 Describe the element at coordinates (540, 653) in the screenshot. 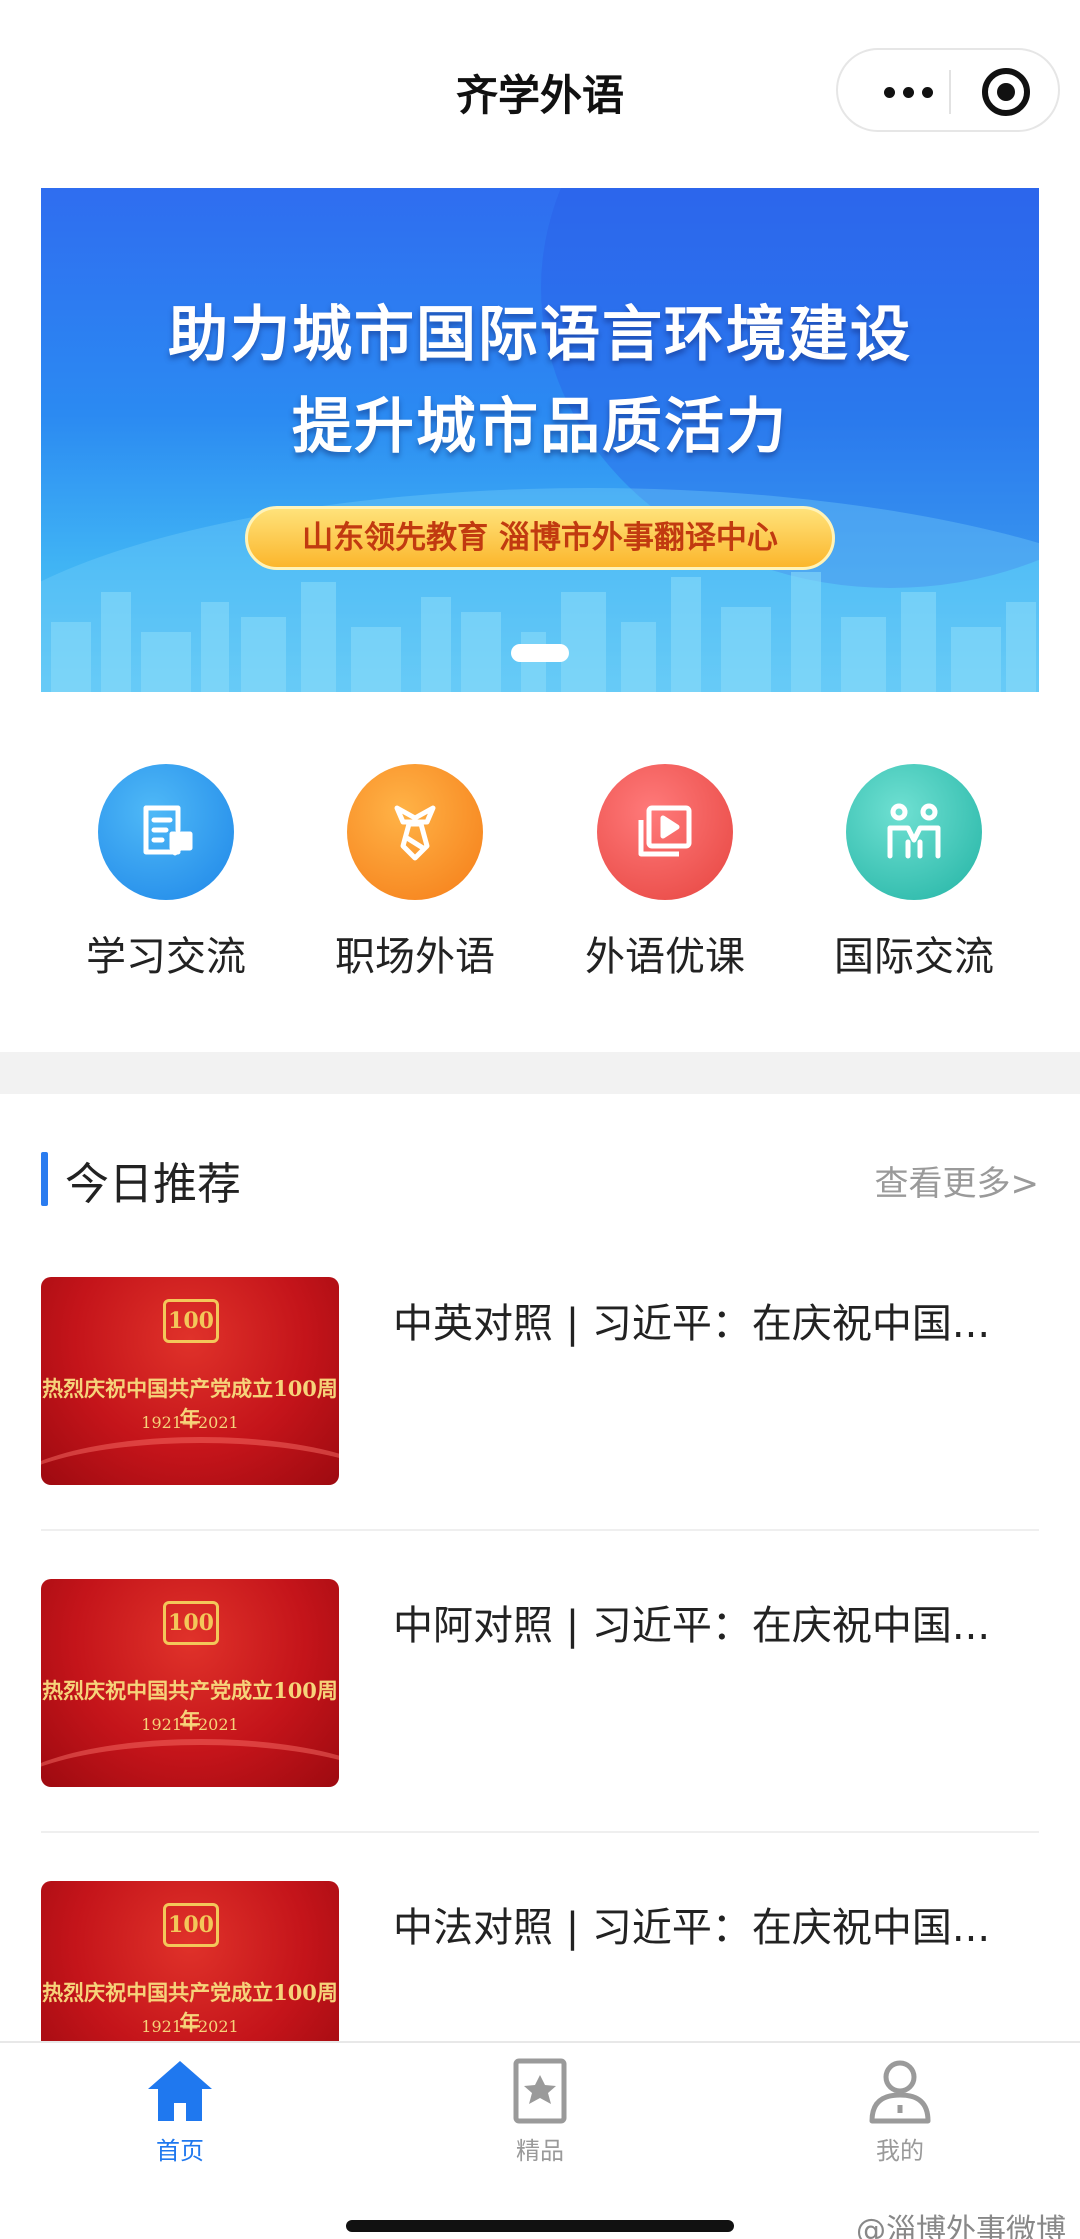

I see `carousel-indicator` at that location.